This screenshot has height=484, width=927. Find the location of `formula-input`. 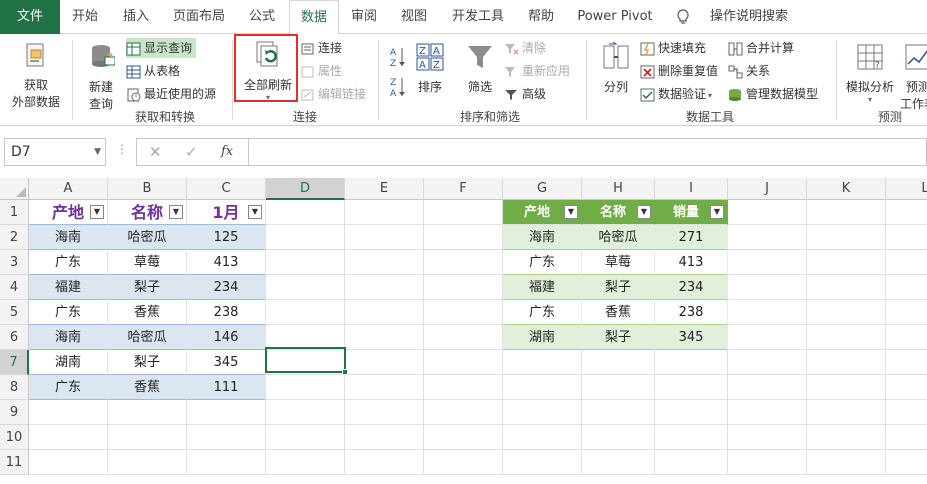

formula-input is located at coordinates (587, 152).